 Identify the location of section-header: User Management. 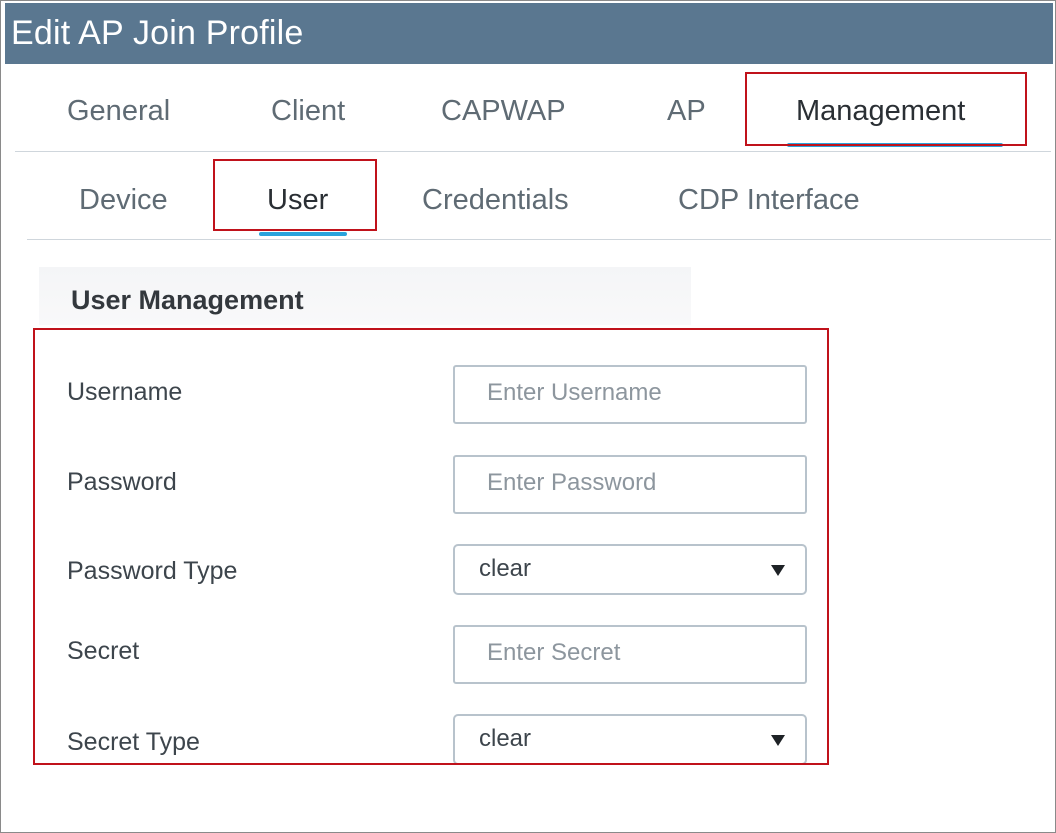
(365, 296).